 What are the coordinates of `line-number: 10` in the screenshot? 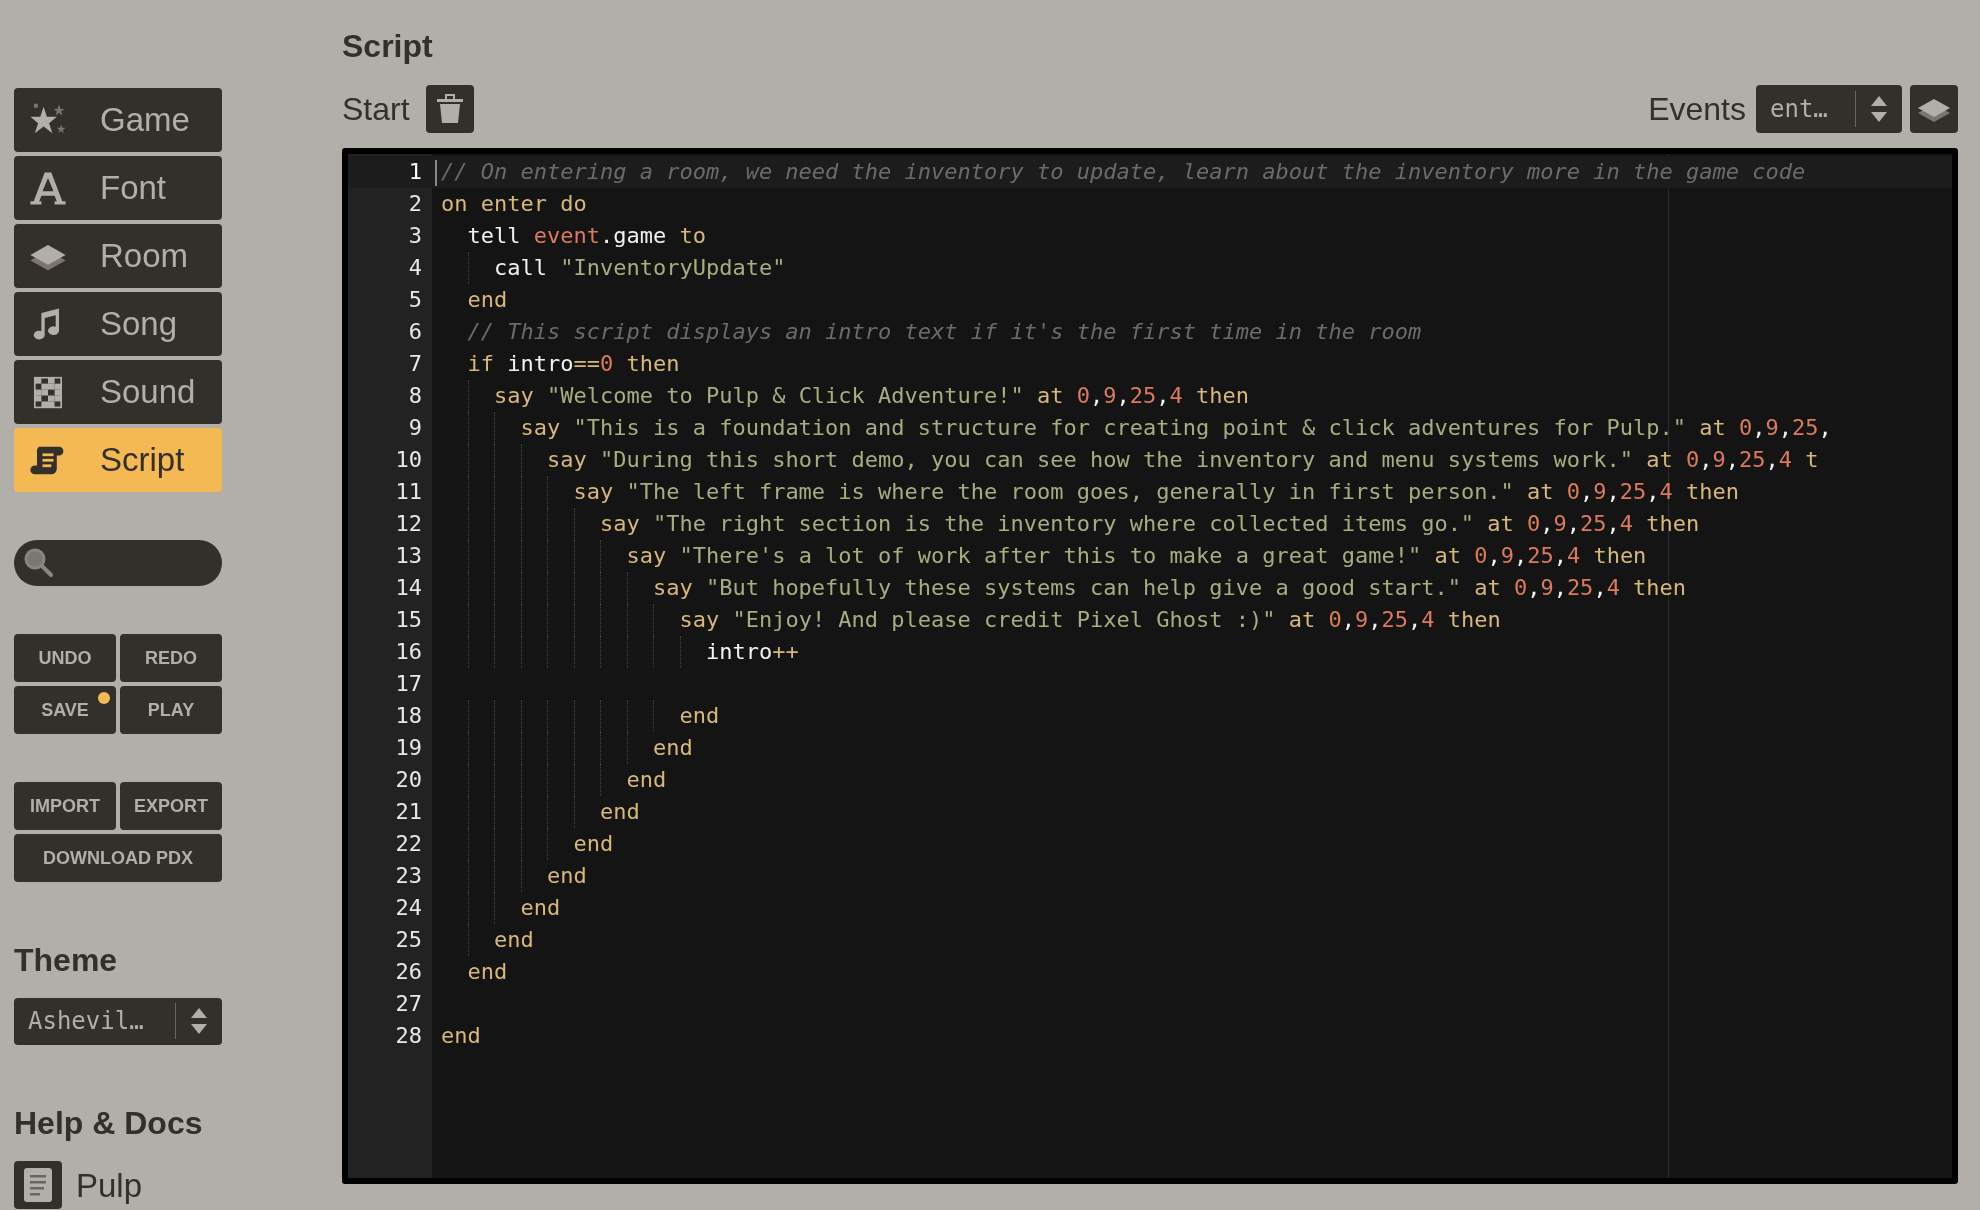 It's located at (408, 460).